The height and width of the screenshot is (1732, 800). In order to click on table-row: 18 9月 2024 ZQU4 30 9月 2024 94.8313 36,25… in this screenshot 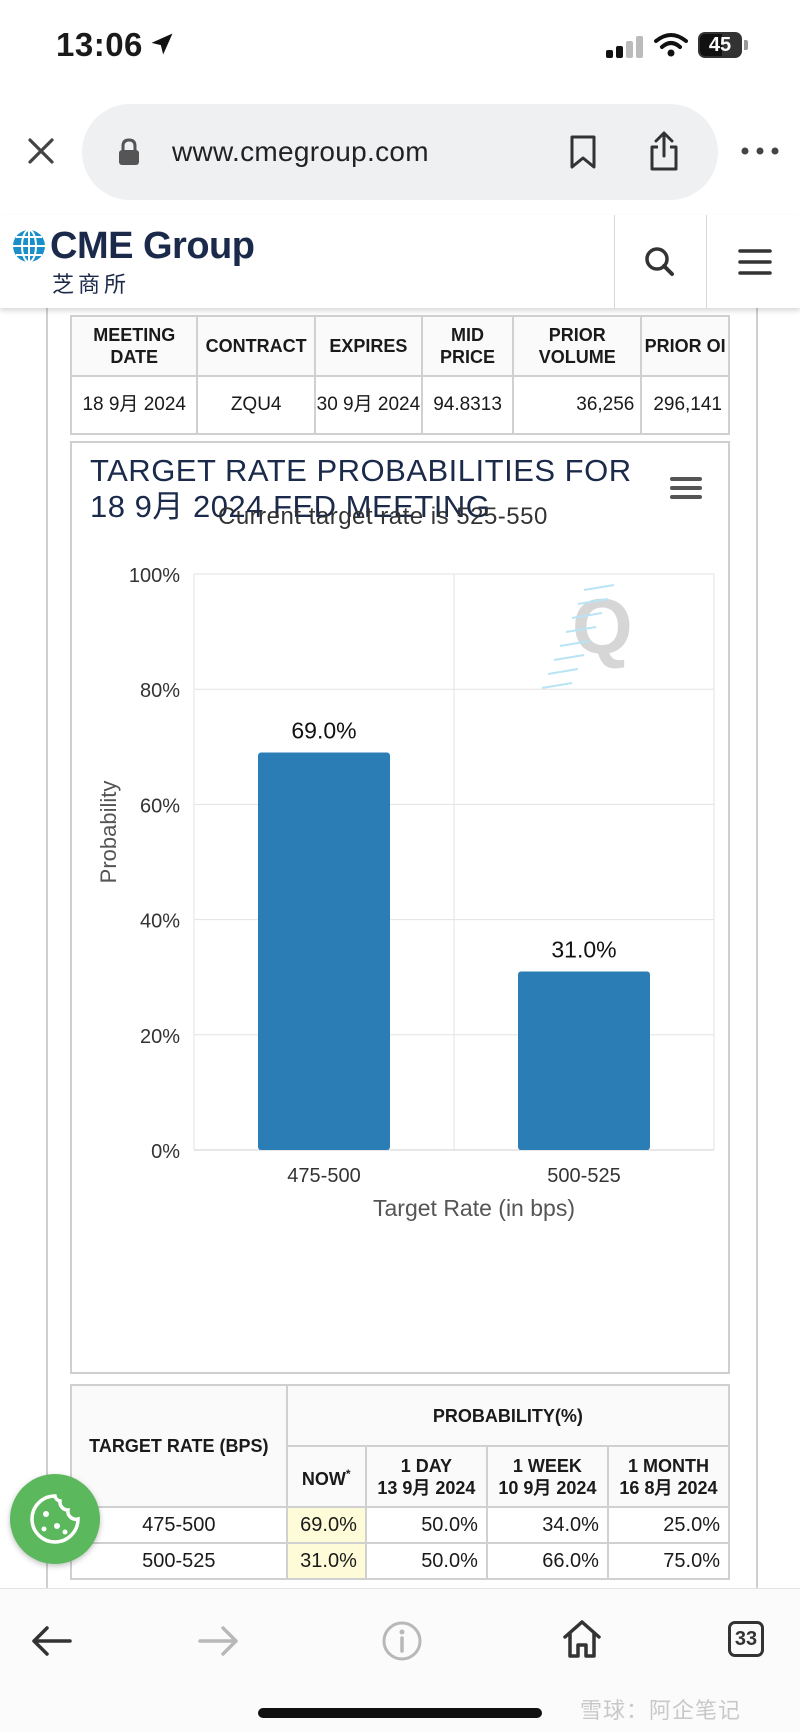, I will do `click(399, 405)`.